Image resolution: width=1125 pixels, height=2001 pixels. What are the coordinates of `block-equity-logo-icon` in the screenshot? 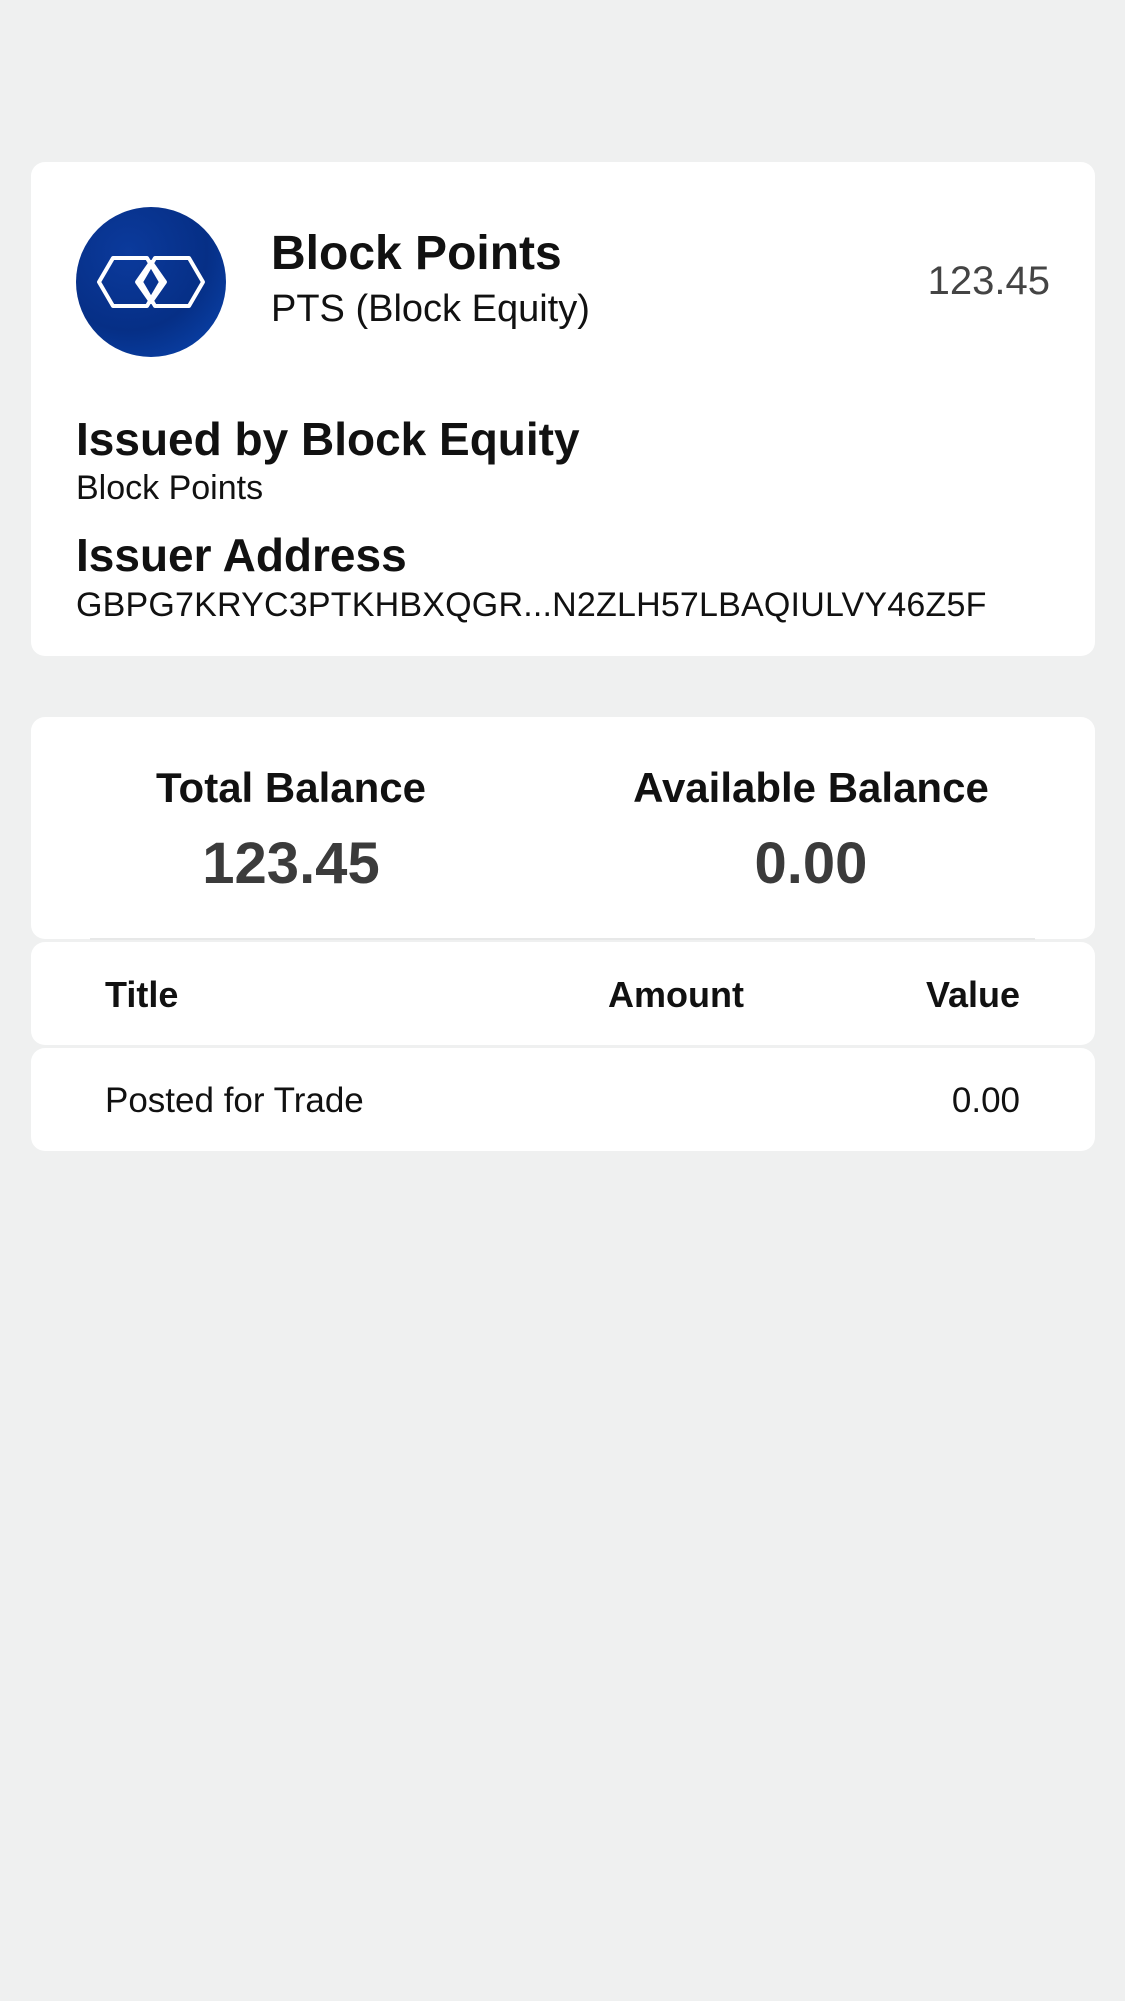 It's located at (151, 282).